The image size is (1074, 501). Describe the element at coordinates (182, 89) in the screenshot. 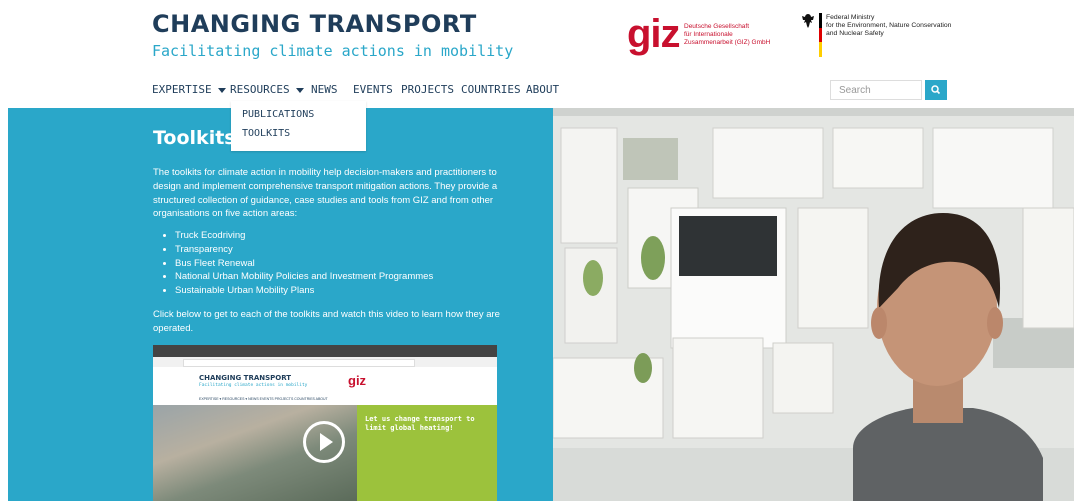

I see `nav-item-label: EXPERTISE` at that location.